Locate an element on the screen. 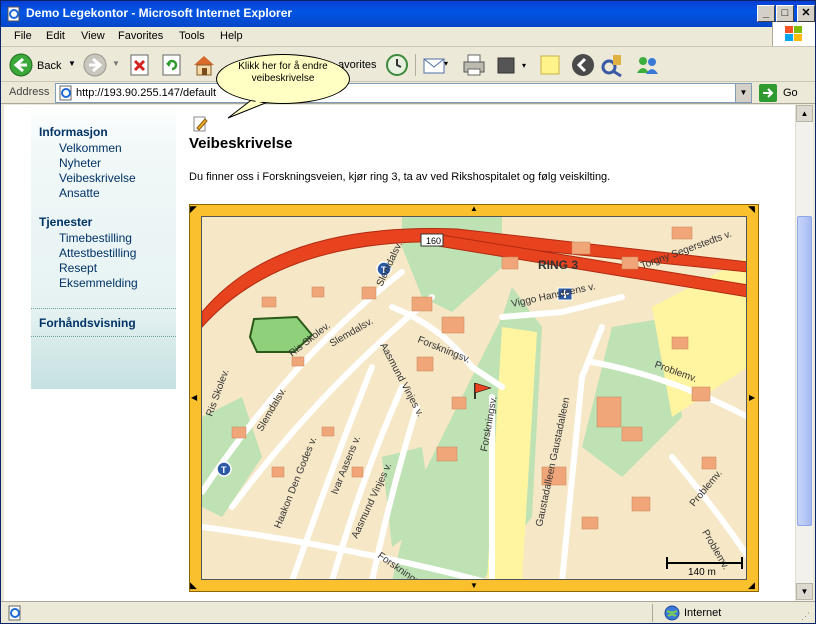 The width and height of the screenshot is (816, 624). address-url: http://193.90.255.147/default is located at coordinates (146, 93).